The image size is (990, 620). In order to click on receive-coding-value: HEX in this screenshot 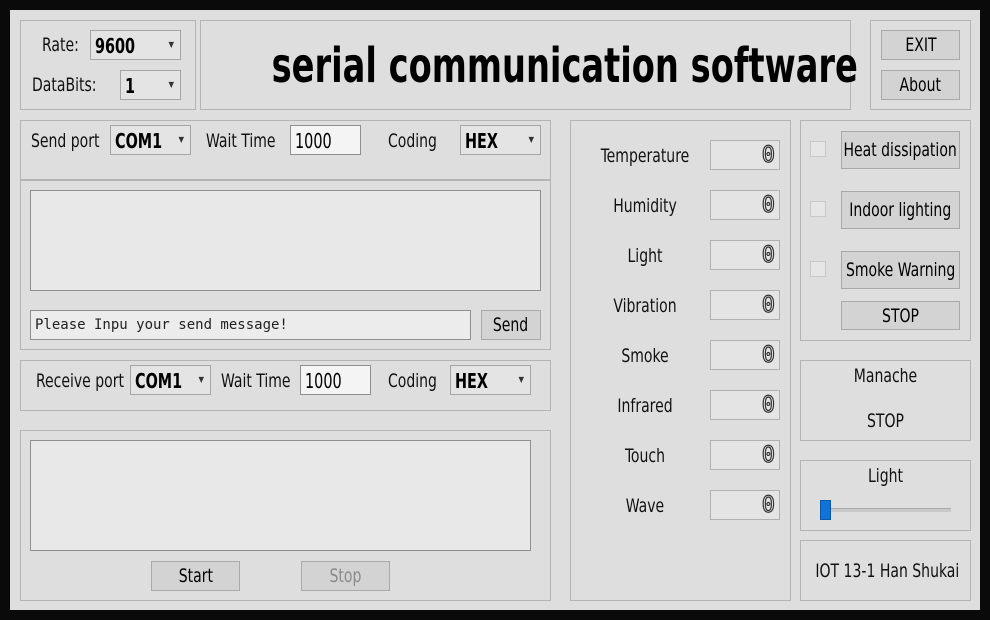, I will do `click(471, 381)`.